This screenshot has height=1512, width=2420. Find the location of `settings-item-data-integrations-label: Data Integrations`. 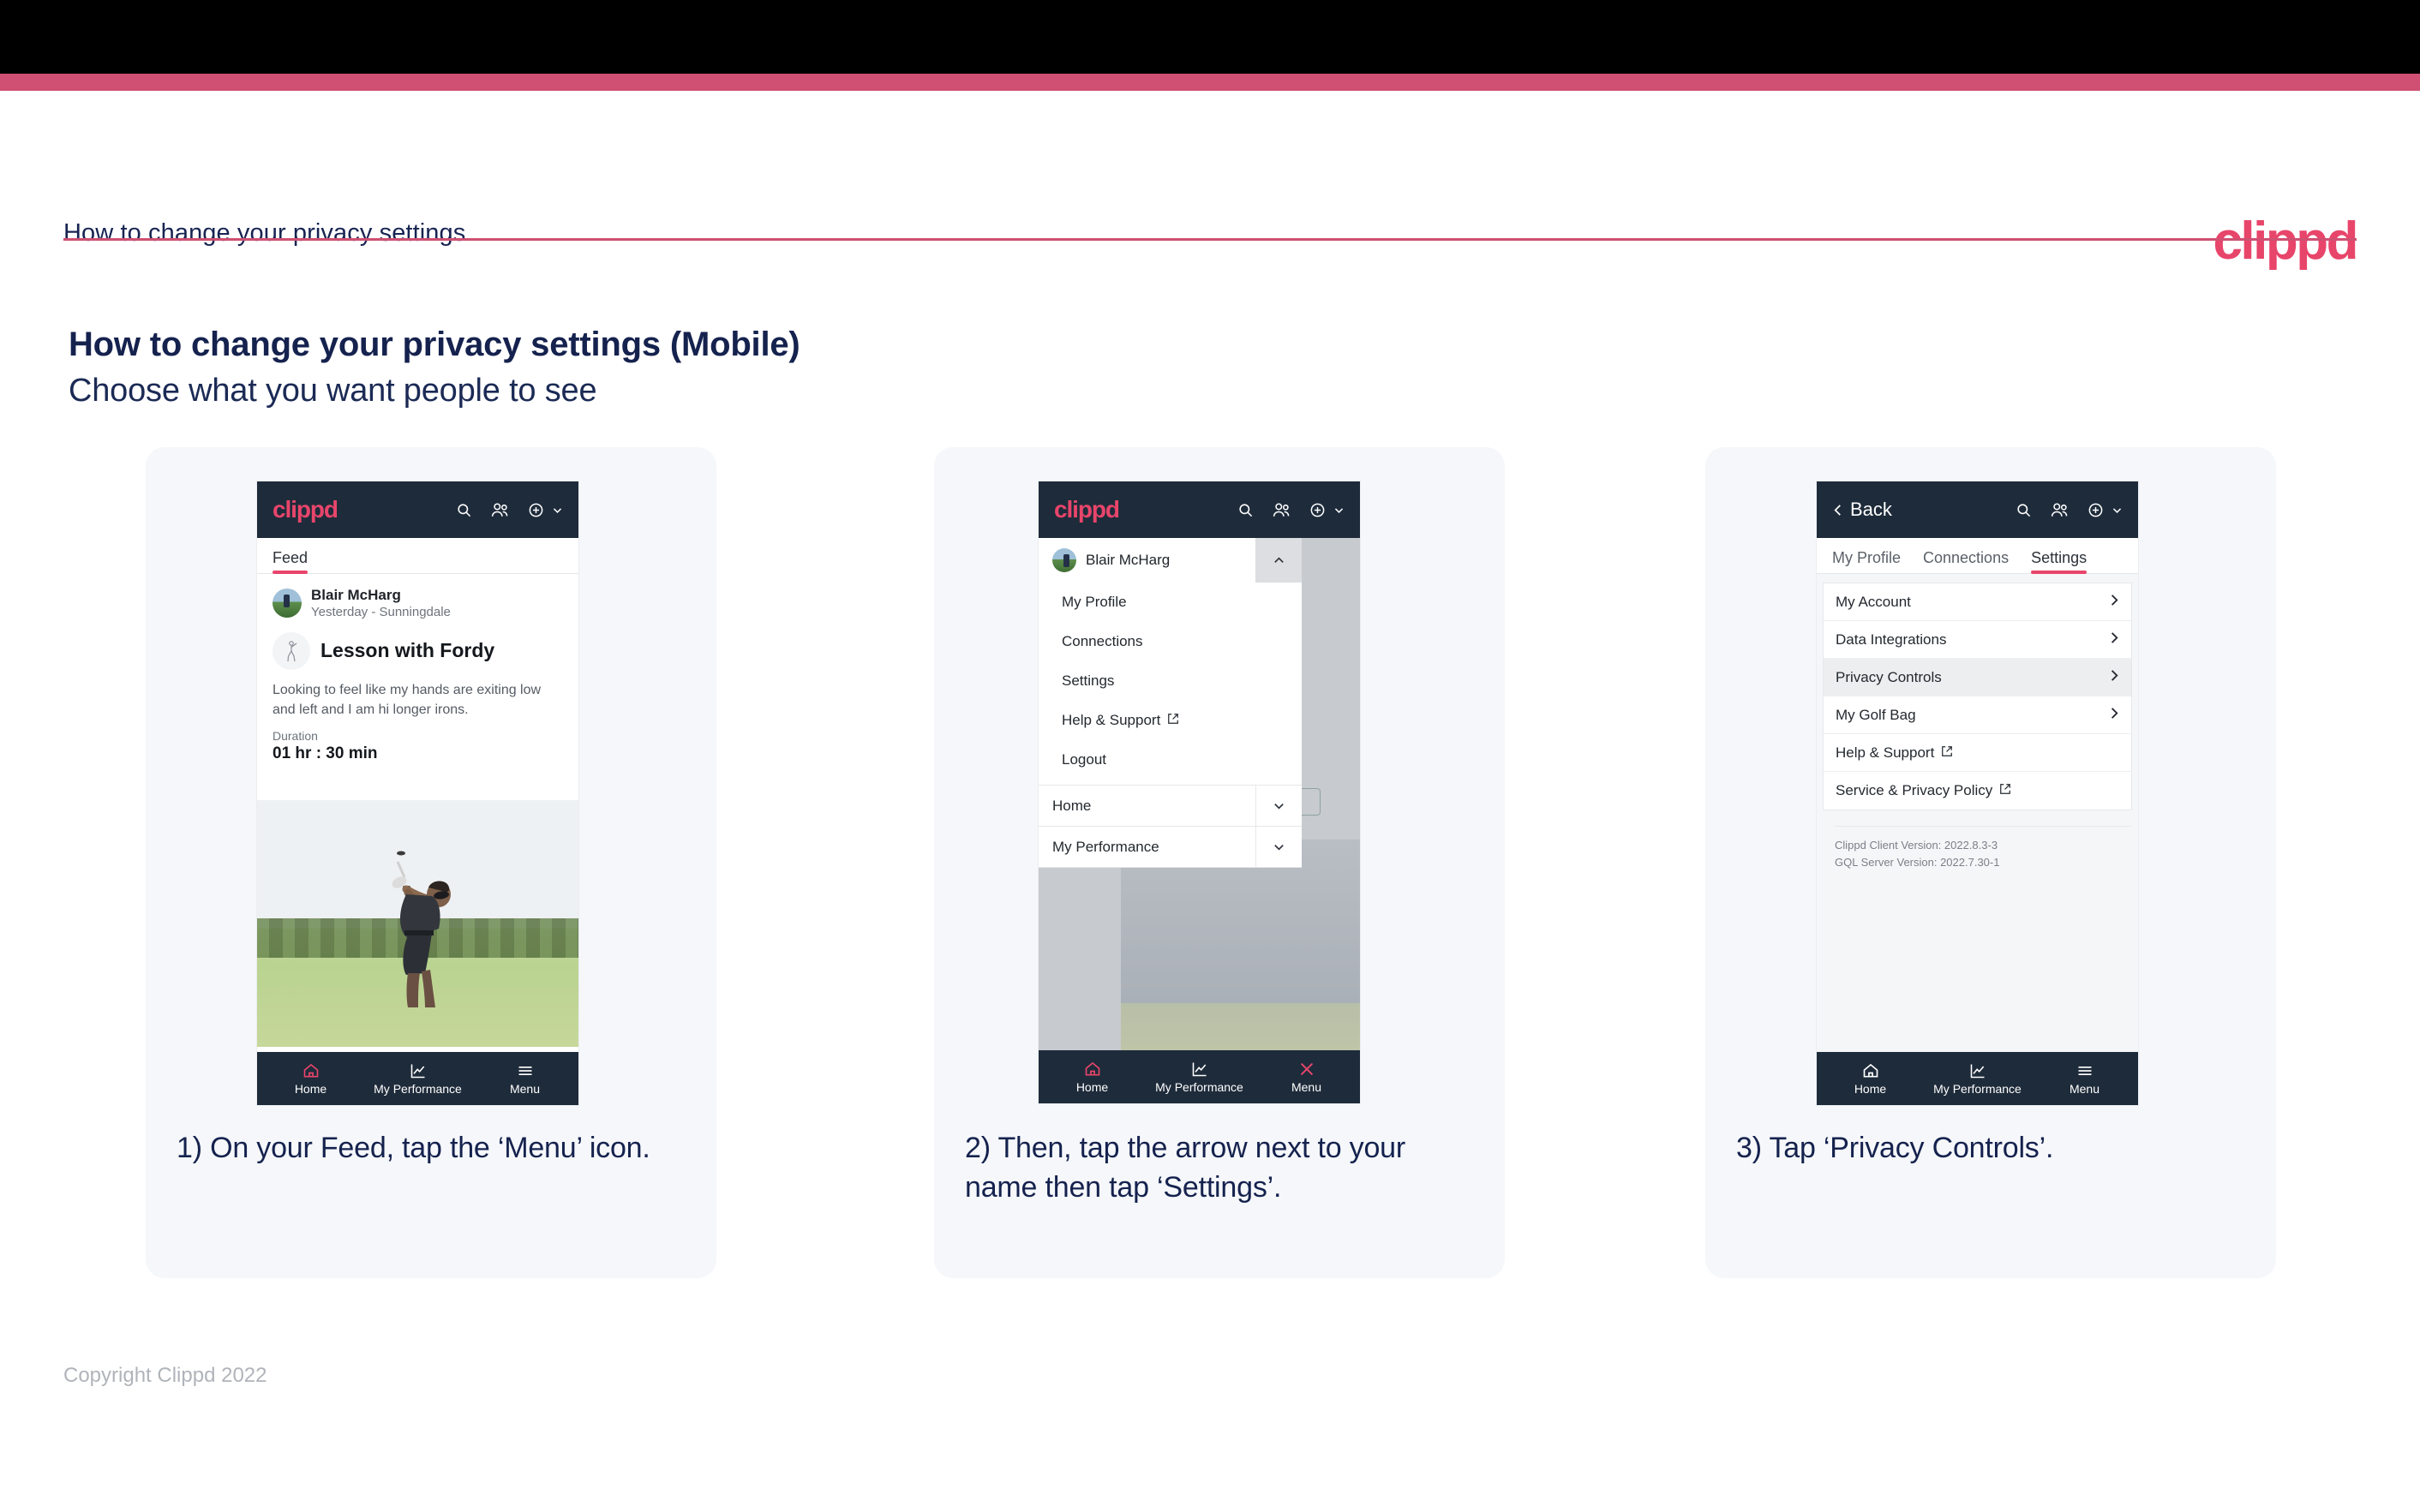

settings-item-data-integrations-label: Data Integrations is located at coordinates (1891, 639).